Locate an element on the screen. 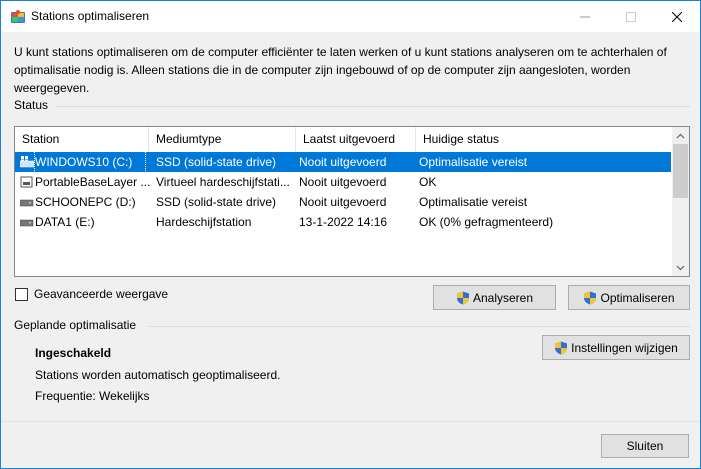 Image resolution: width=701 pixels, height=469 pixels. scroll-down-button is located at coordinates (680, 267).